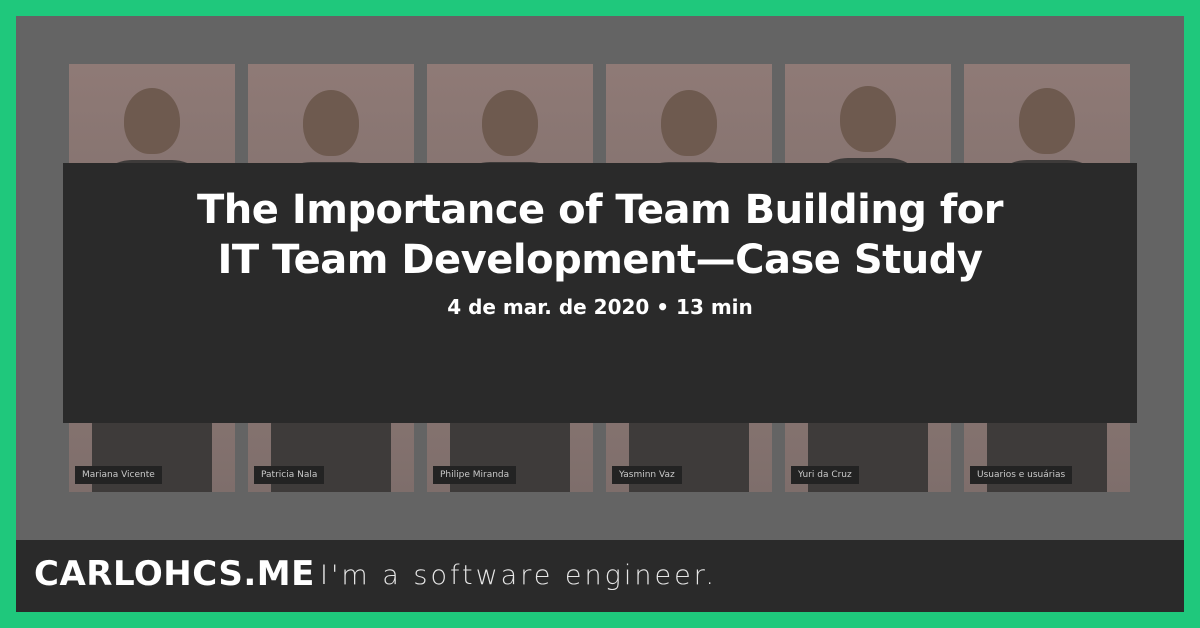  Describe the element at coordinates (475, 475) in the screenshot. I see `card-name-label: Philipe Miranda` at that location.